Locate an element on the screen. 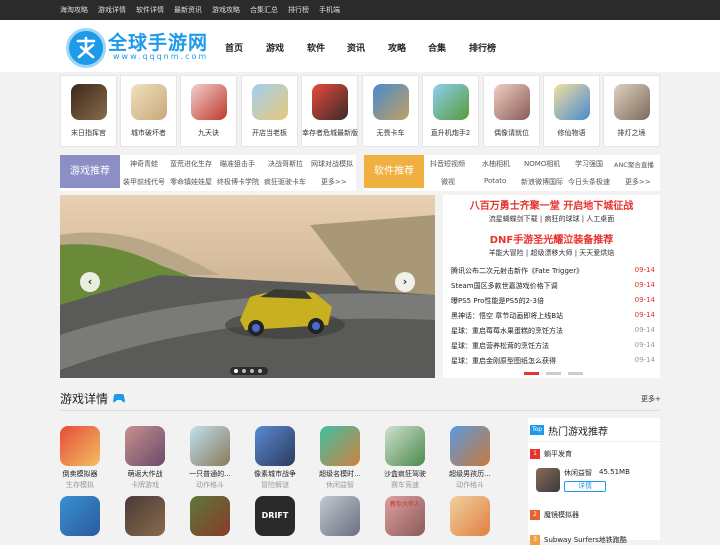  news-sublinks-2: 羊能大冒险 | 超级漂移大师 | 天天爱烘焙 is located at coordinates (551, 253).